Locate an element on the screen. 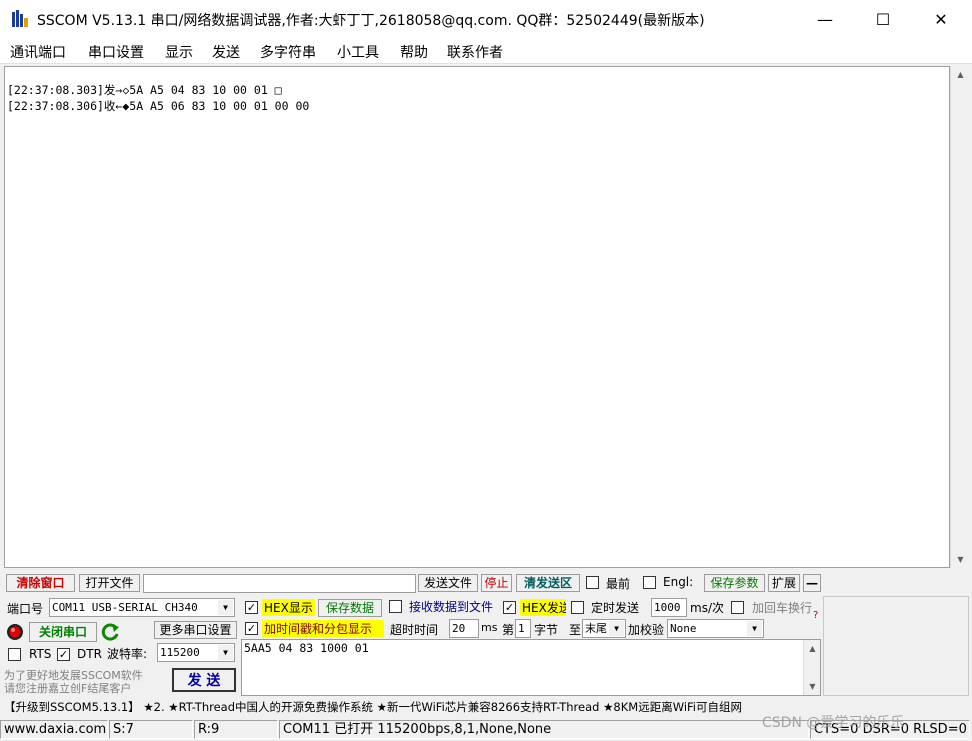 The height and width of the screenshot is (741, 972). hex-display-label: HEX显示 is located at coordinates (288, 607).